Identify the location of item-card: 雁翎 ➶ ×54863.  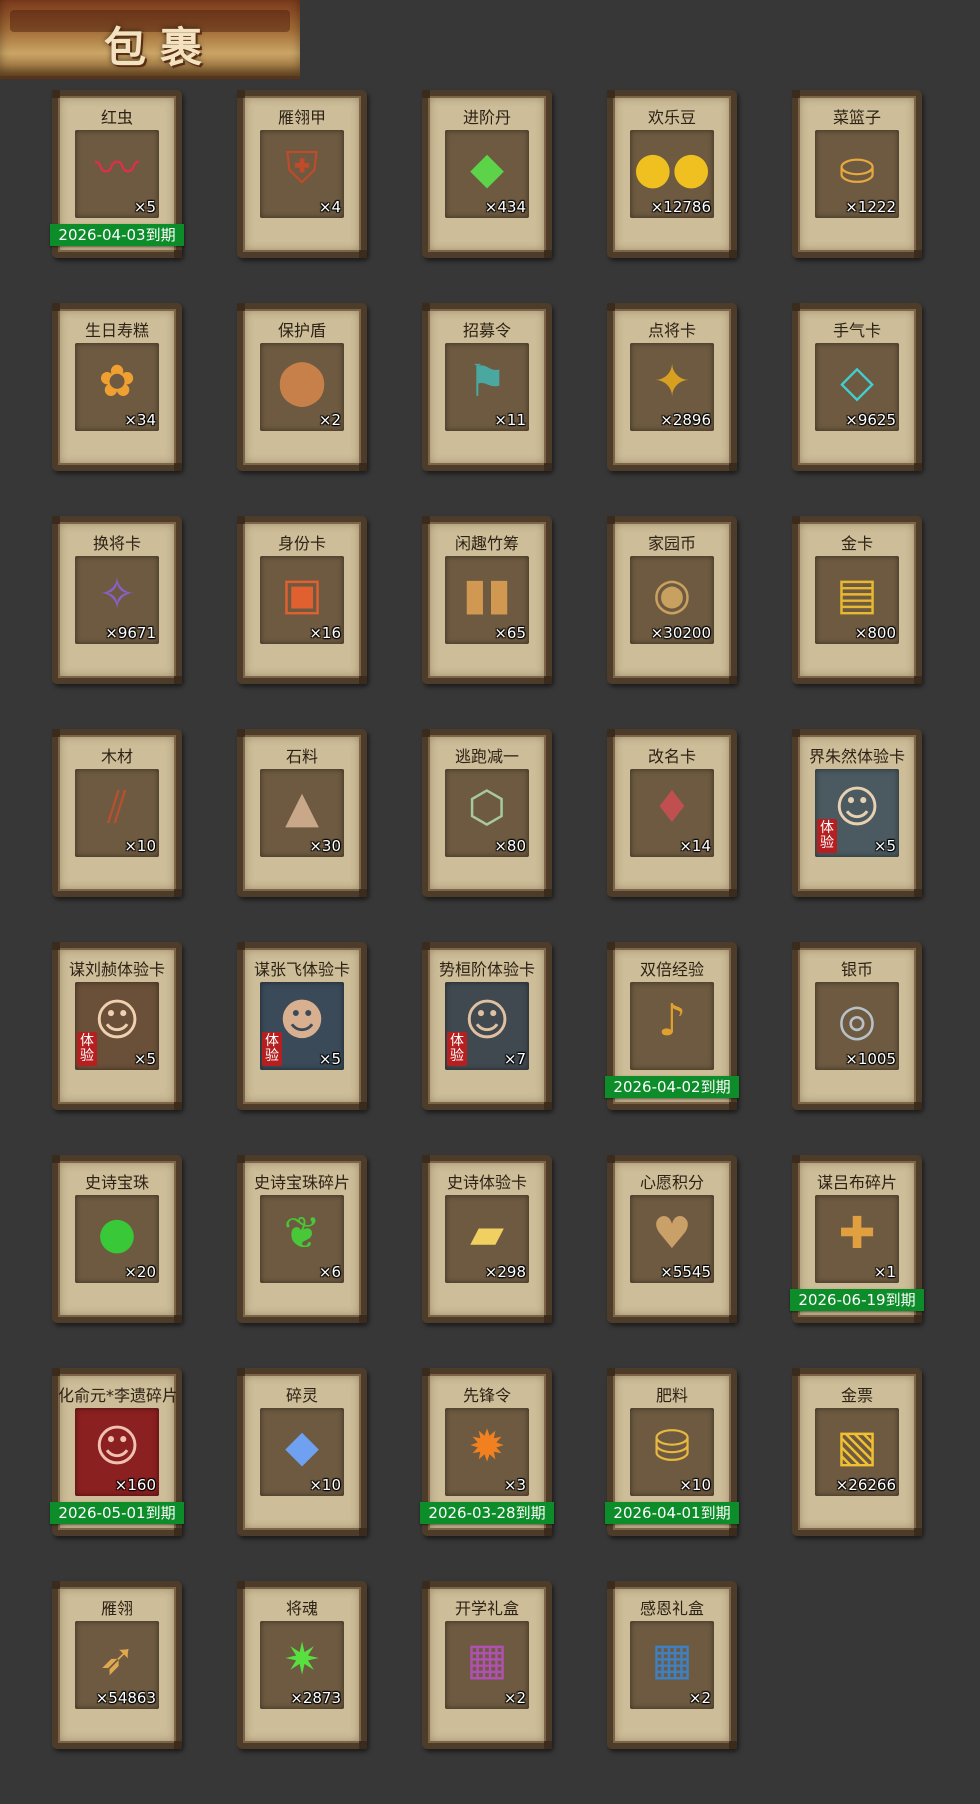
(117, 1665).